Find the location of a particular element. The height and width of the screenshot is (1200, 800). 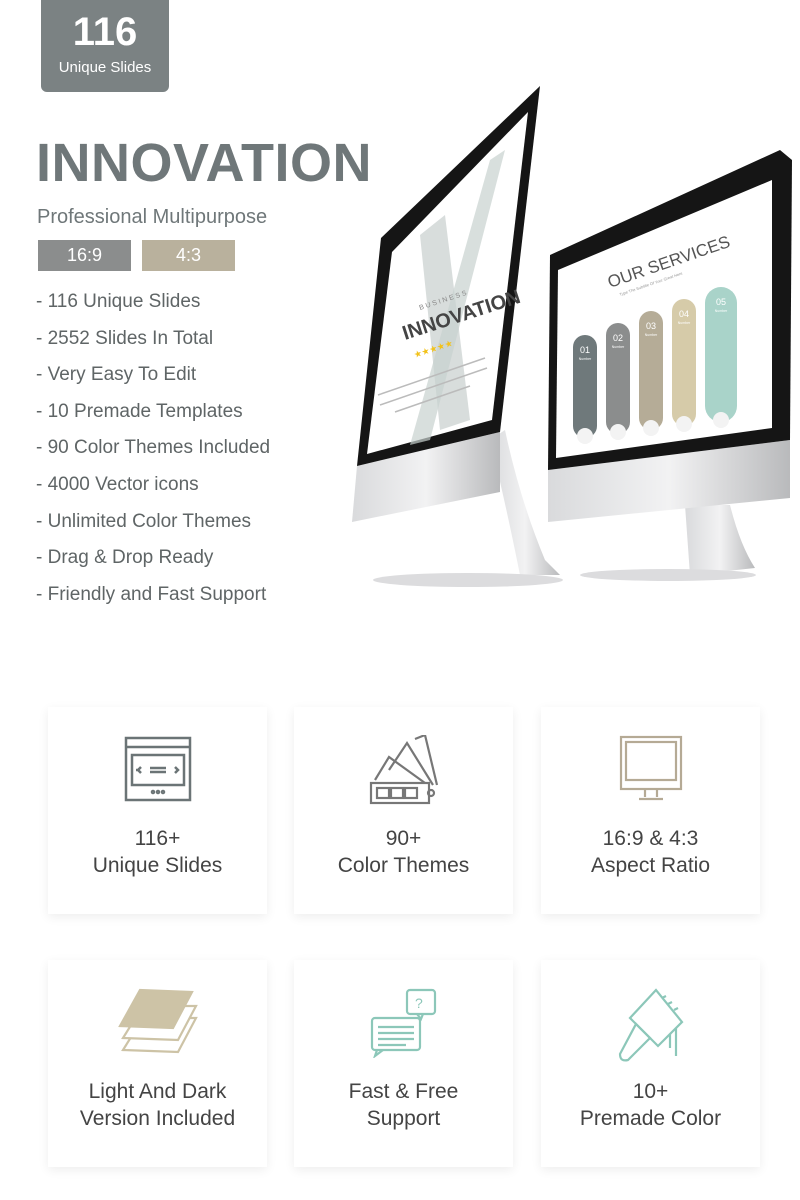

card-line2: Version Included is located at coordinates (157, 1118).